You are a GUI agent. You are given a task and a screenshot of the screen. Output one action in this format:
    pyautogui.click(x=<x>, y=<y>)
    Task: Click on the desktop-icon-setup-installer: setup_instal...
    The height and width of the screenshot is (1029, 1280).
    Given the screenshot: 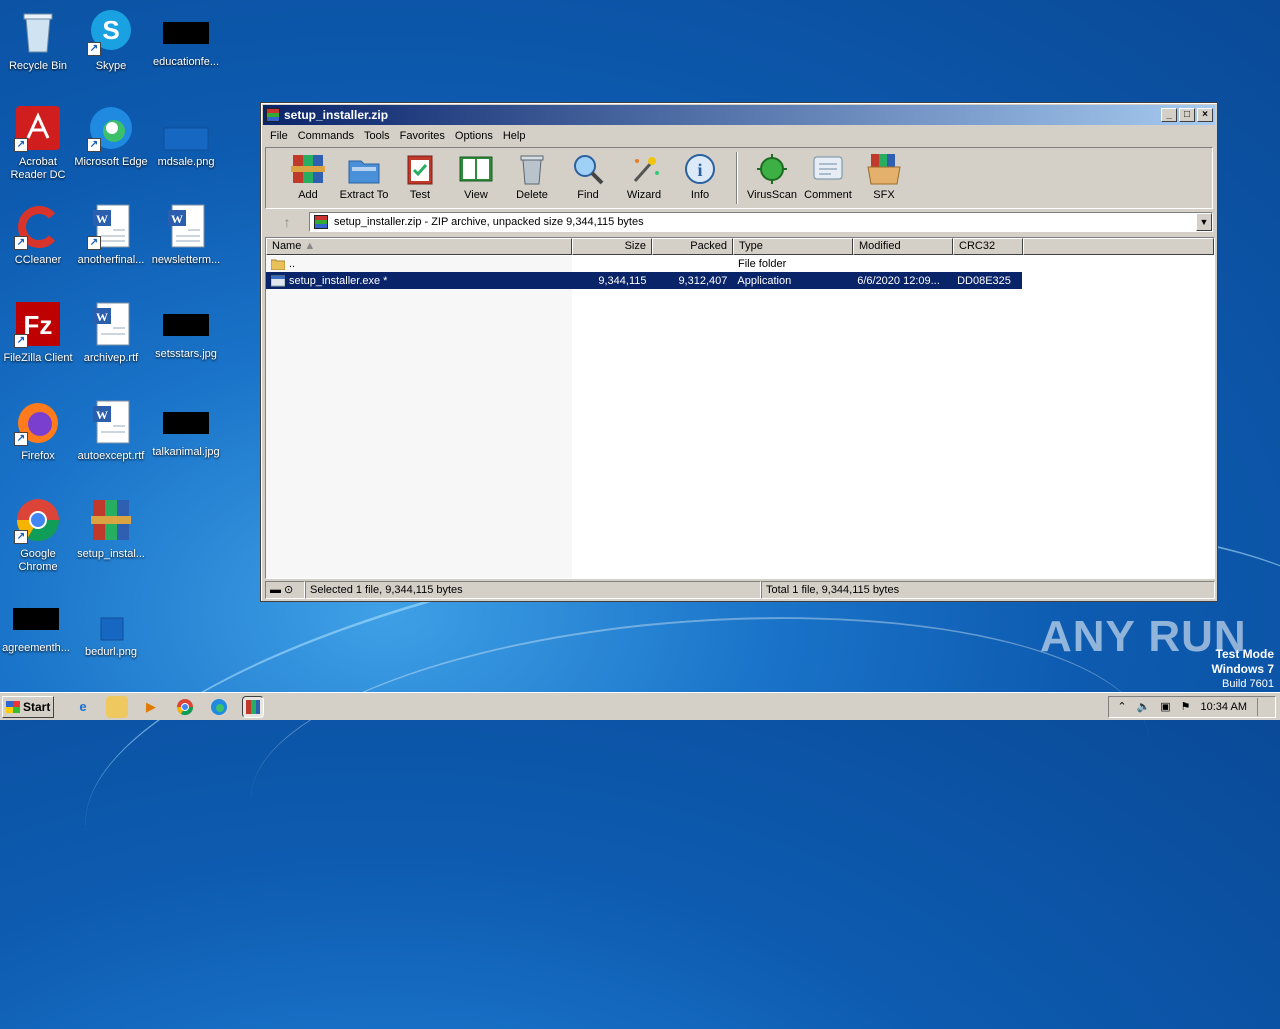 What is the action you would take?
    pyautogui.click(x=111, y=528)
    